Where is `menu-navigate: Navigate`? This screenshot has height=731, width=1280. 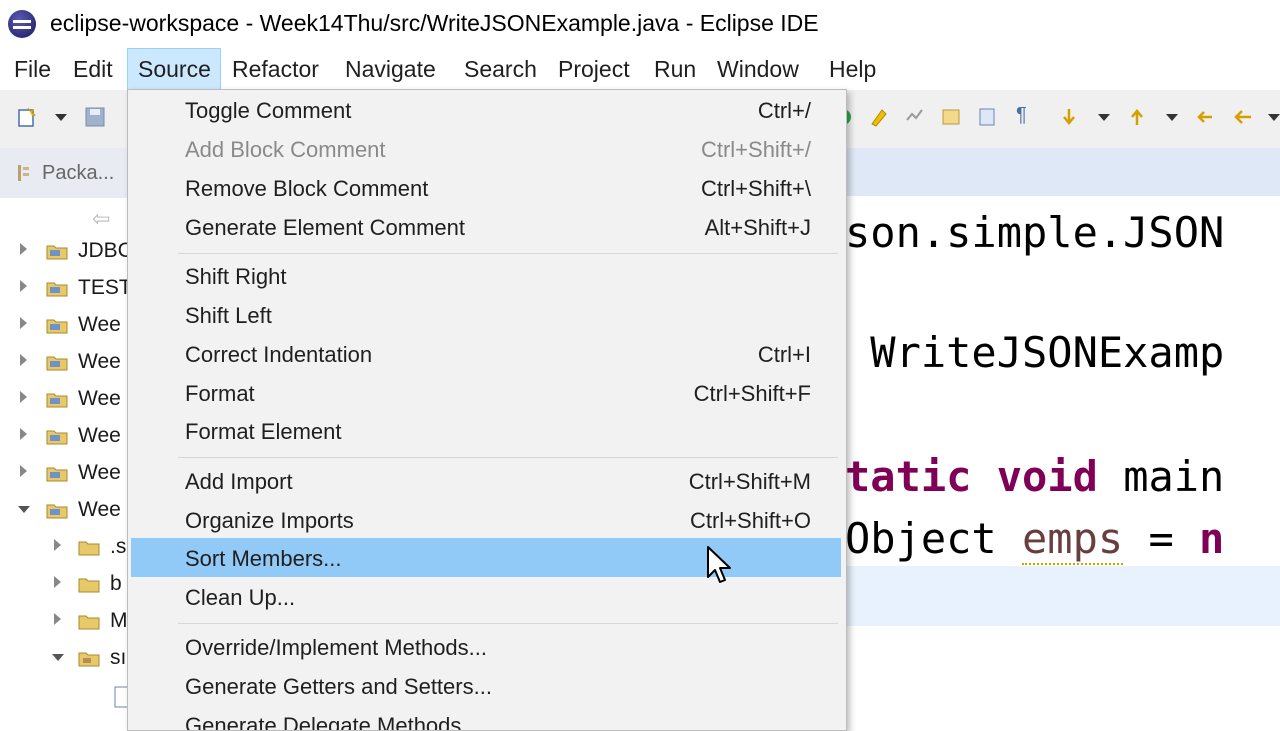
menu-navigate: Navigate is located at coordinates (390, 69).